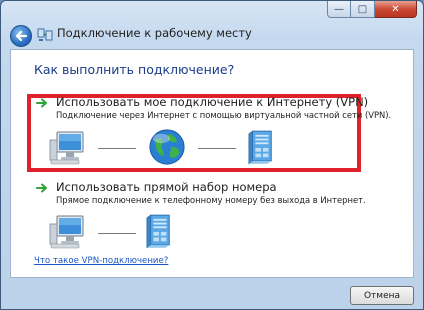 This screenshot has height=310, width=424. What do you see at coordinates (382, 295) in the screenshot?
I see `cancel-button: Отмена` at bounding box center [382, 295].